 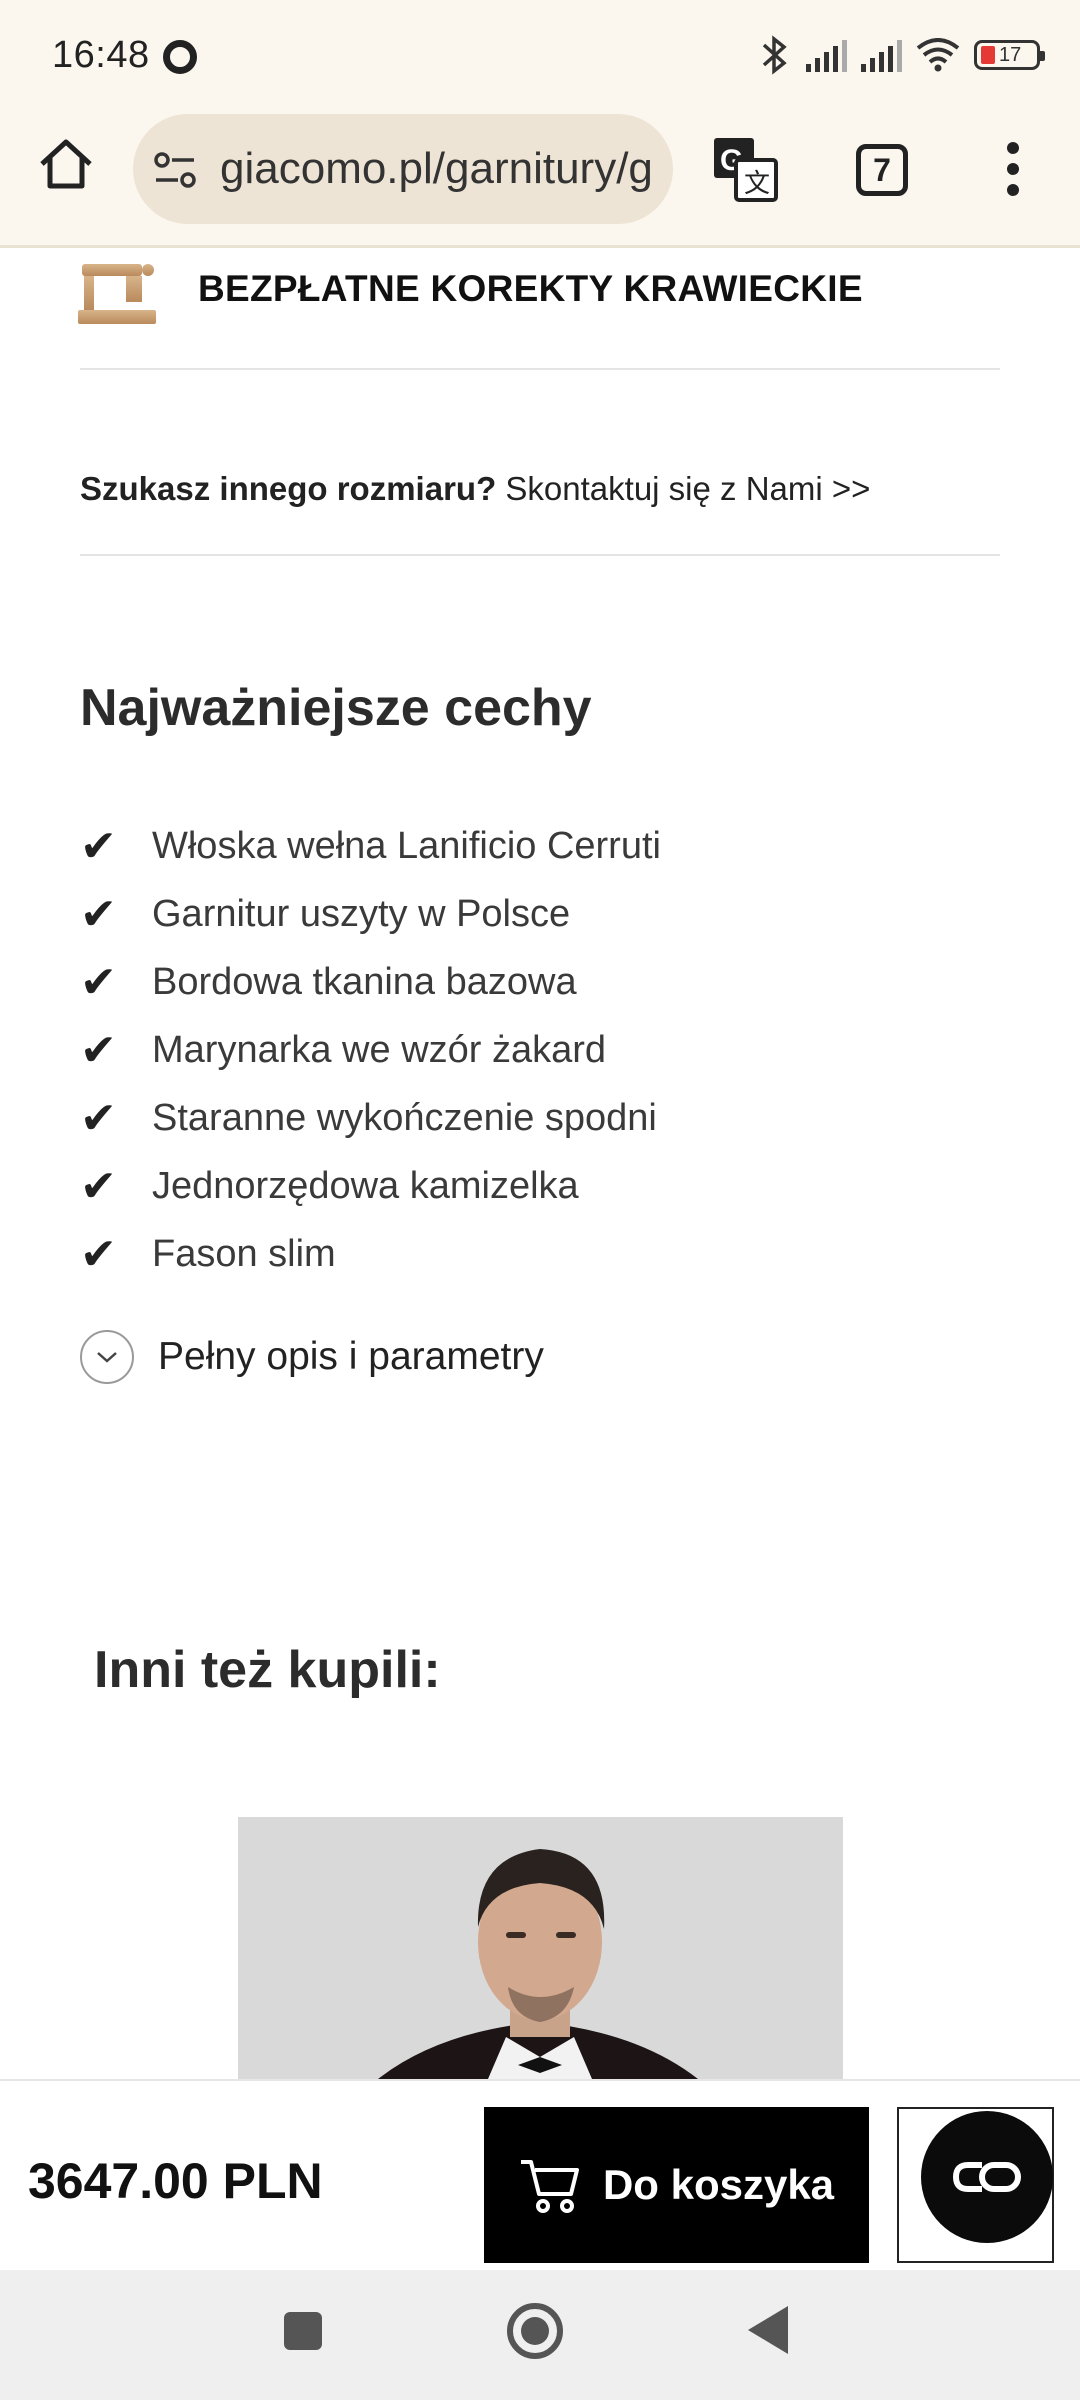 I want to click on battery-level: 17, so click(x=1010, y=54).